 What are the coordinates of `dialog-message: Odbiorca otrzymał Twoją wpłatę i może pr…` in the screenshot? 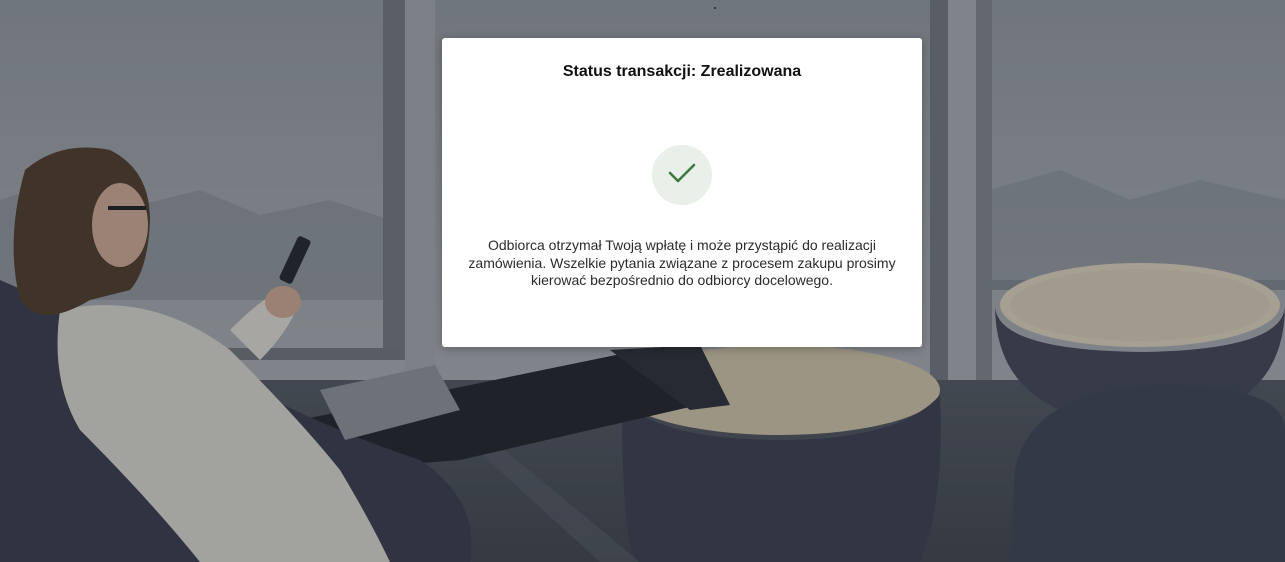 It's located at (682, 262).